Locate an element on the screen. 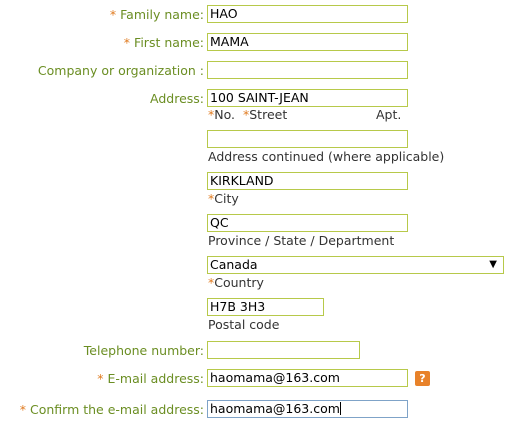 The width and height of the screenshot is (514, 425). telephone-input is located at coordinates (283, 350).